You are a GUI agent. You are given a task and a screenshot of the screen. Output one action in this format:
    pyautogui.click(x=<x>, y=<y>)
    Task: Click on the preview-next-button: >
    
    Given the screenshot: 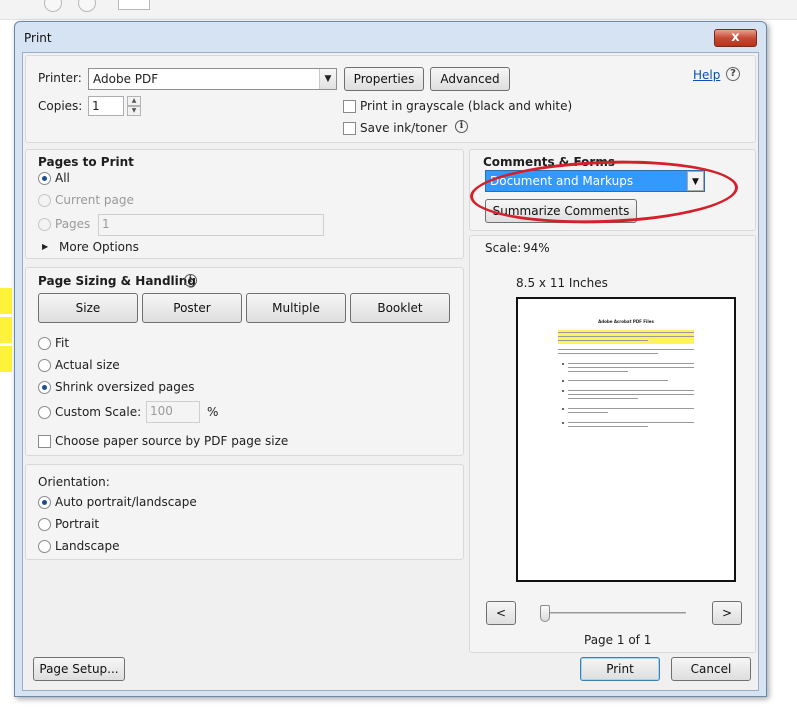 What is the action you would take?
    pyautogui.click(x=727, y=613)
    